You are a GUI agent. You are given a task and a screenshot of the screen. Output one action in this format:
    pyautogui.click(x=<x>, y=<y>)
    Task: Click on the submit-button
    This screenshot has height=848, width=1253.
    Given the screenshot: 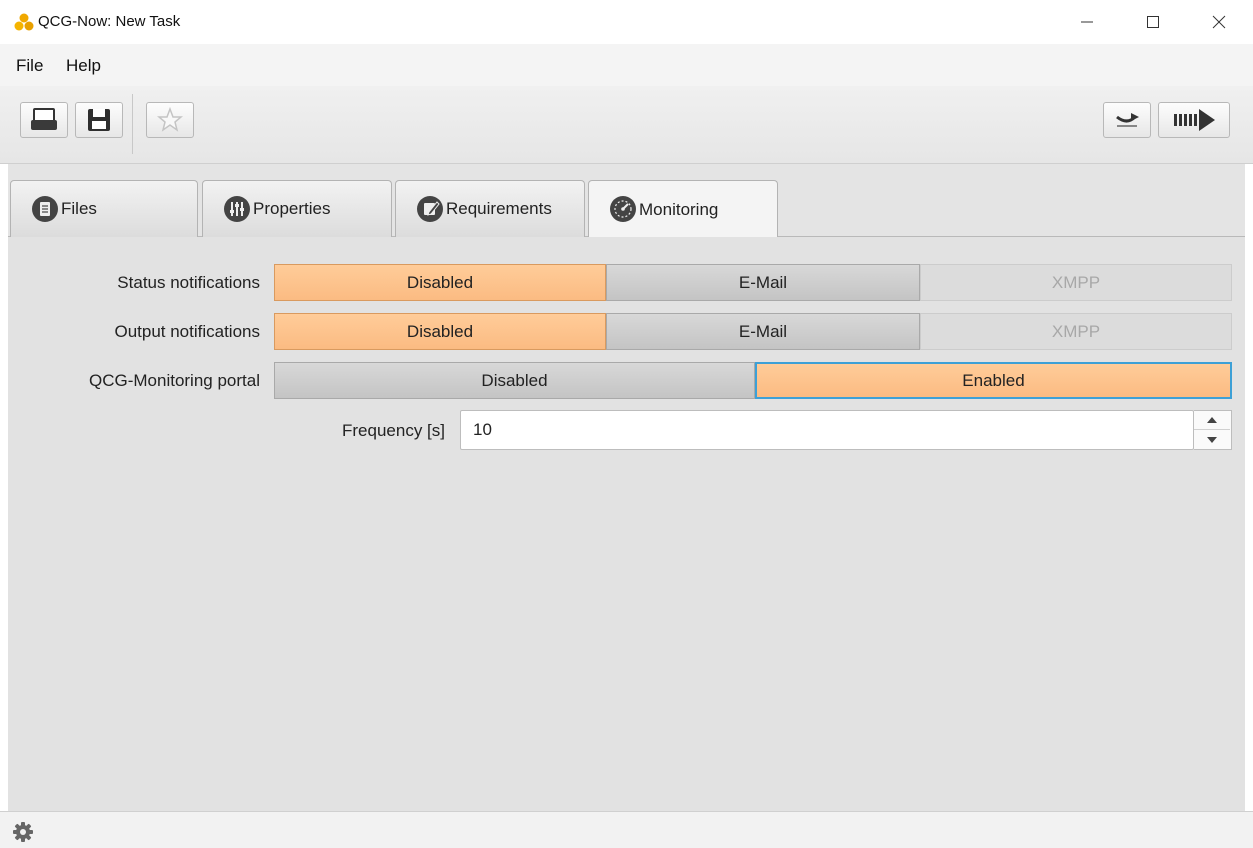 What is the action you would take?
    pyautogui.click(x=1127, y=120)
    